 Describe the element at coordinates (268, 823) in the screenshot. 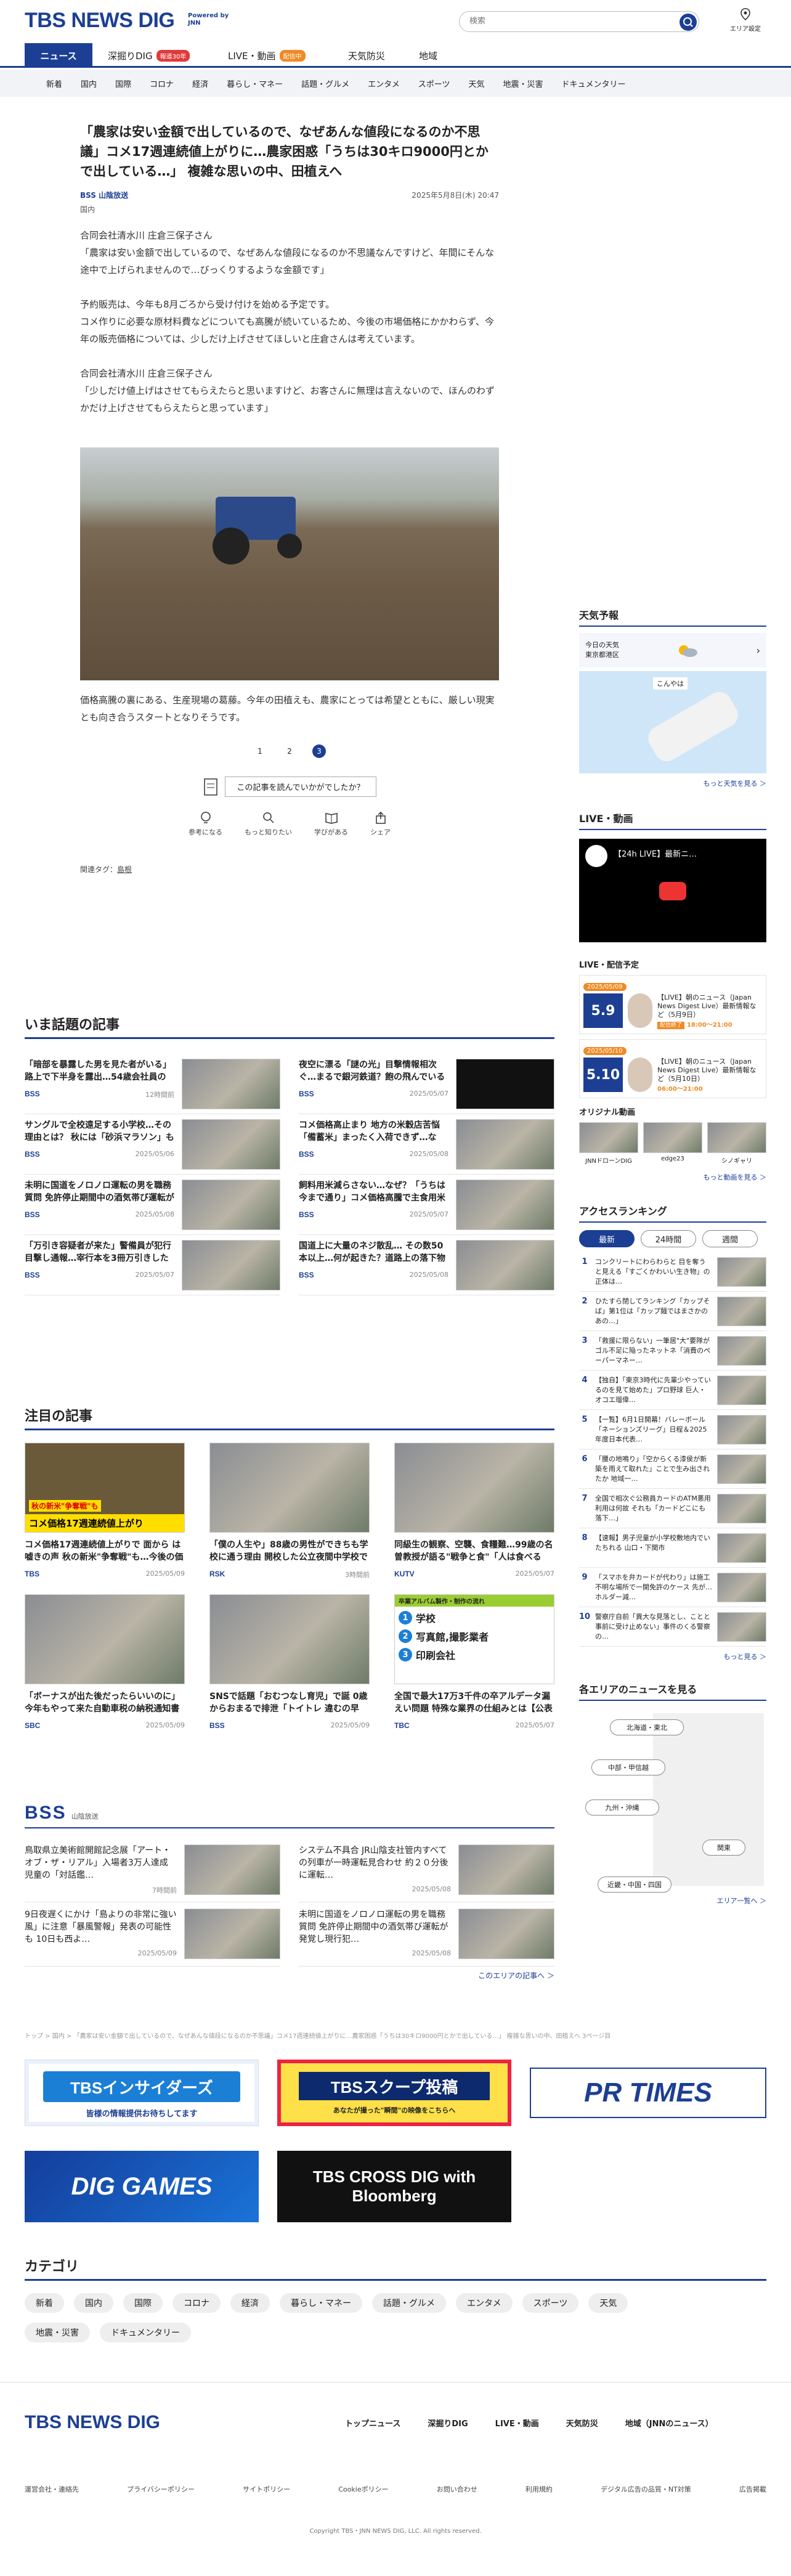

I see `reaction-want-more: もっと知りたい` at that location.